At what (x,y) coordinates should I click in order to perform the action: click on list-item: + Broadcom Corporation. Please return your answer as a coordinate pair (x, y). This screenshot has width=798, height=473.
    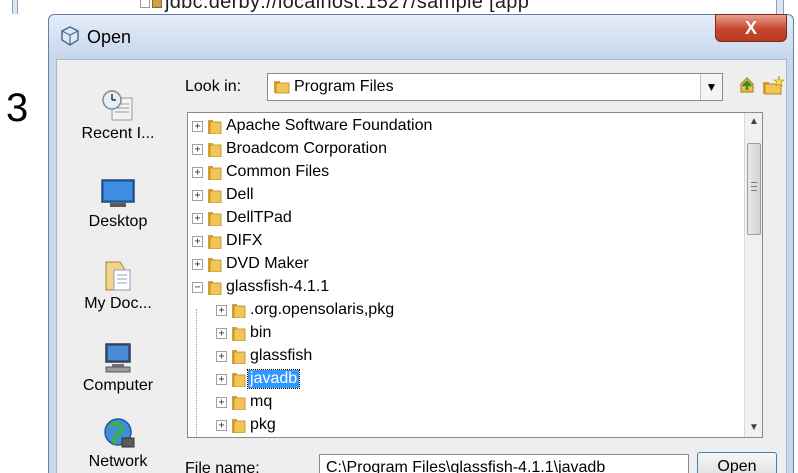
    Looking at the image, I should click on (462, 149).